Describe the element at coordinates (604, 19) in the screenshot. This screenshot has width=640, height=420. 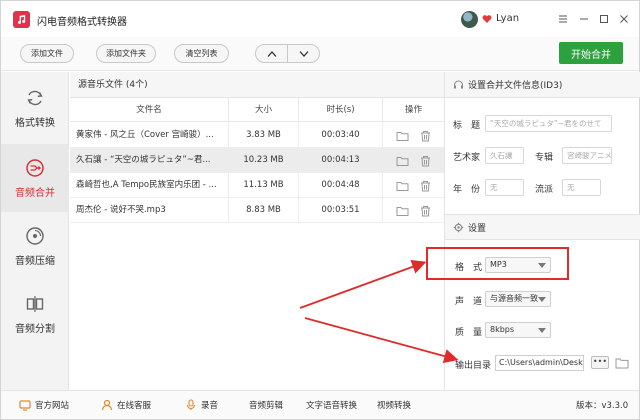
I see `maximize-icon` at that location.